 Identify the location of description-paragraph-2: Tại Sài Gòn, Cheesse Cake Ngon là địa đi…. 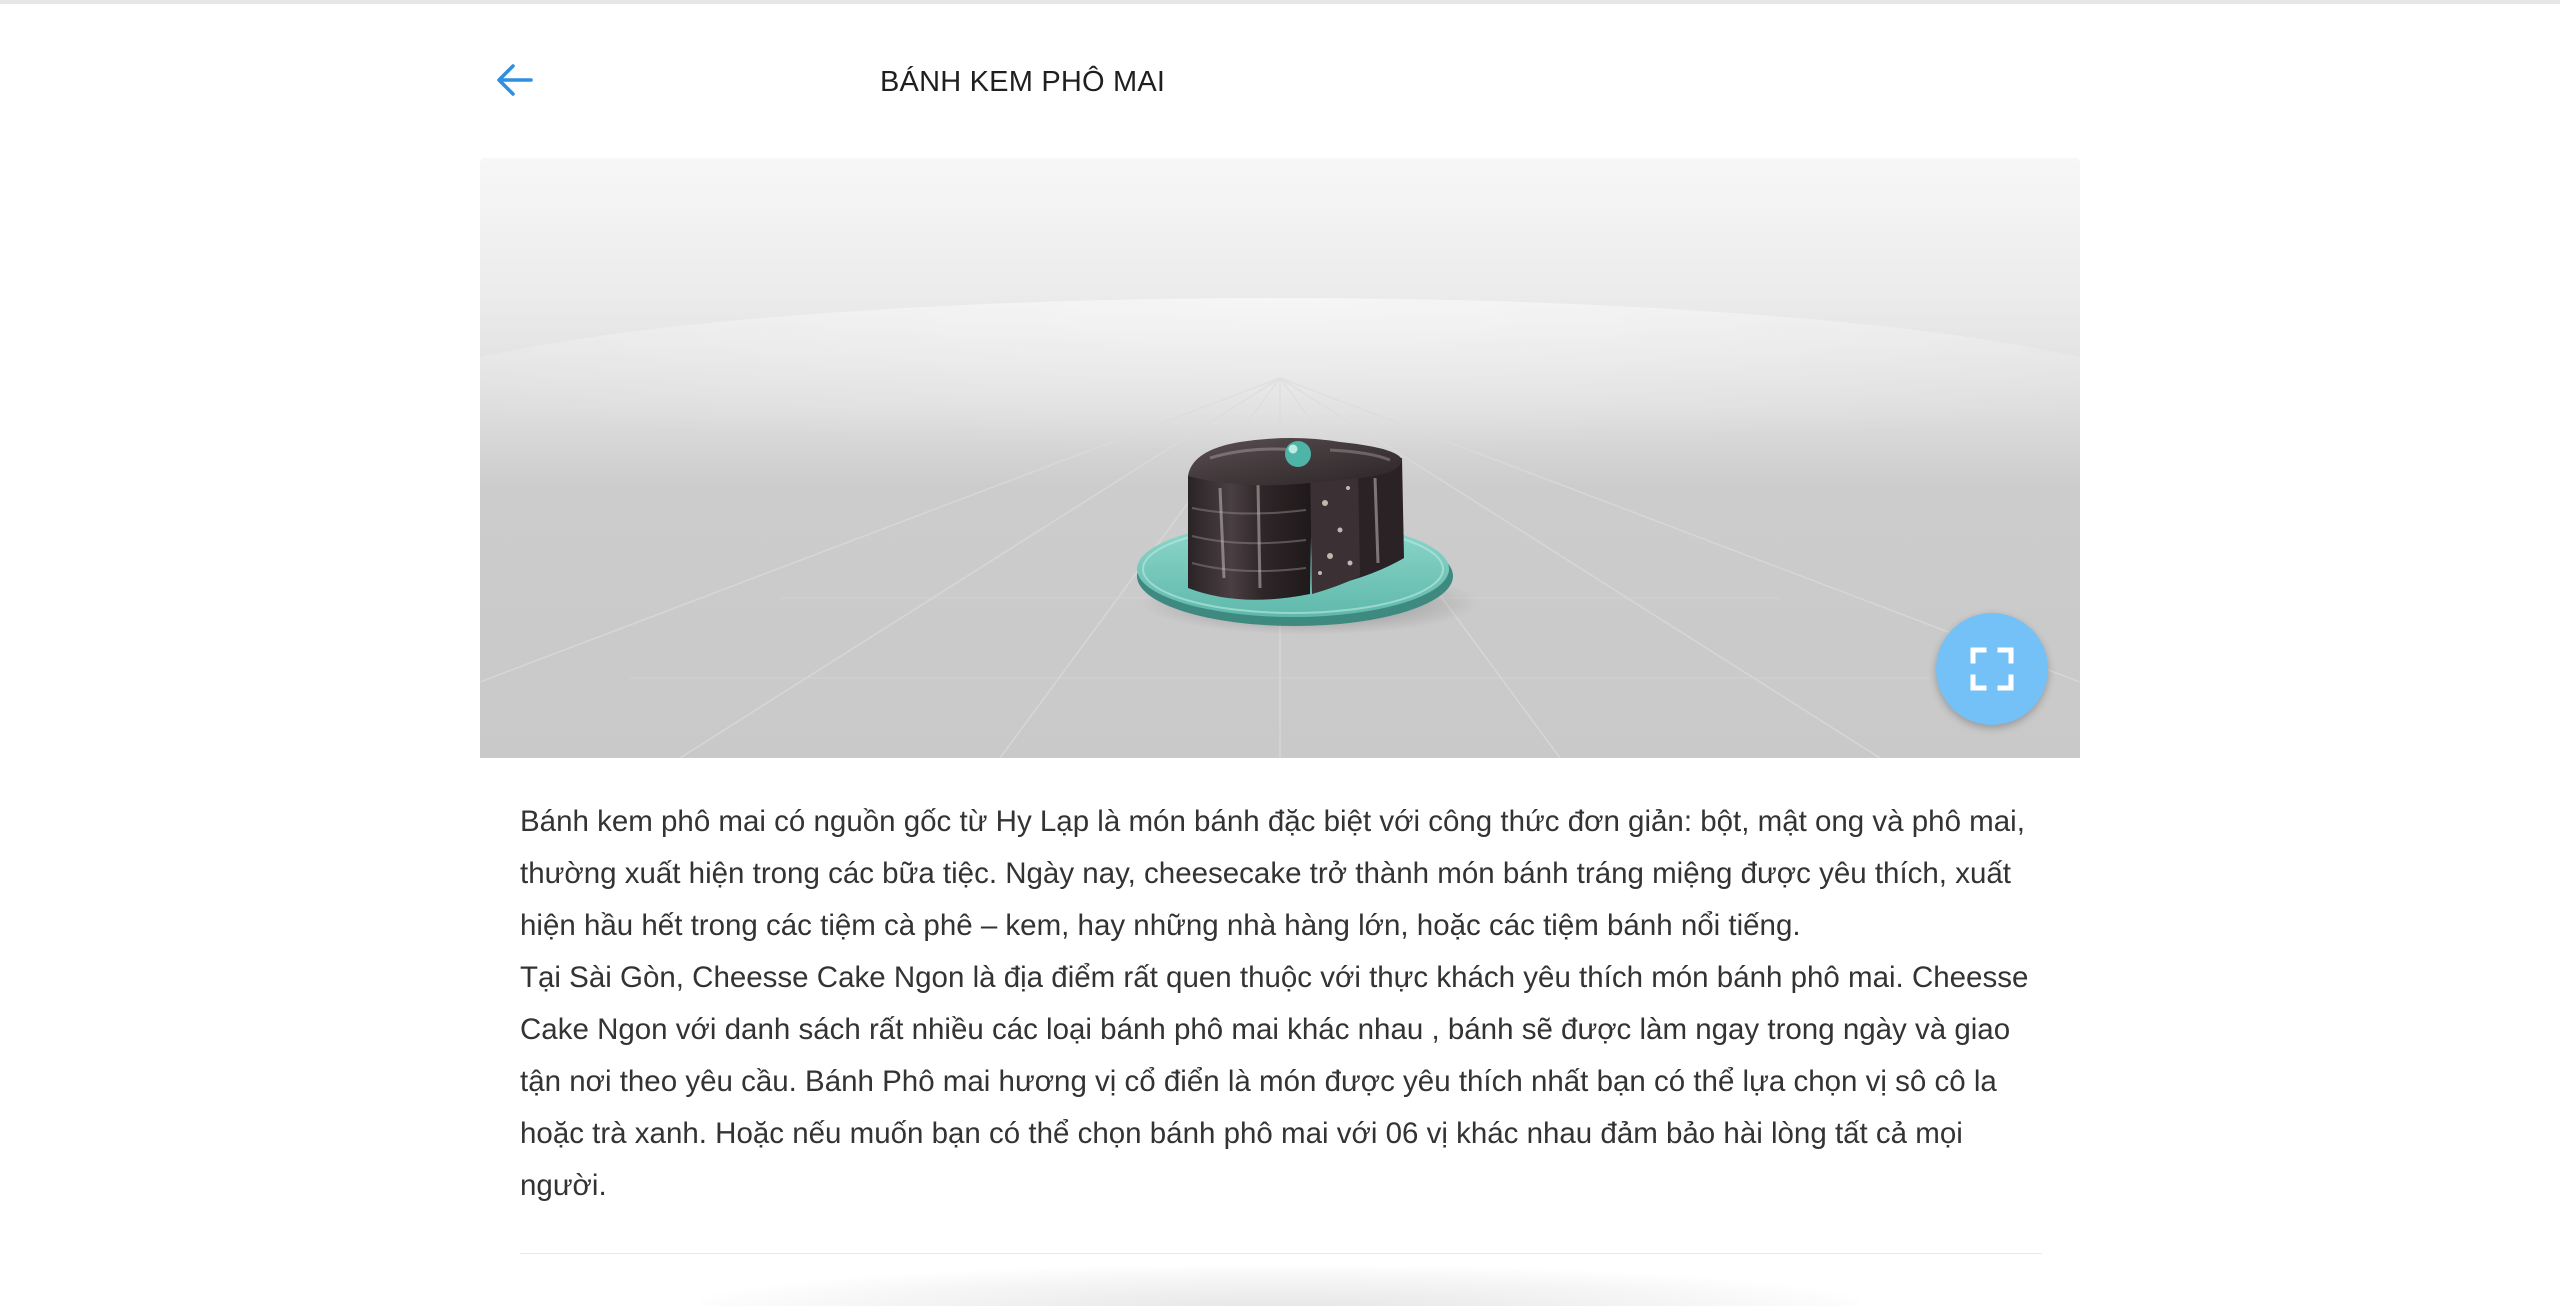
(1274, 1081).